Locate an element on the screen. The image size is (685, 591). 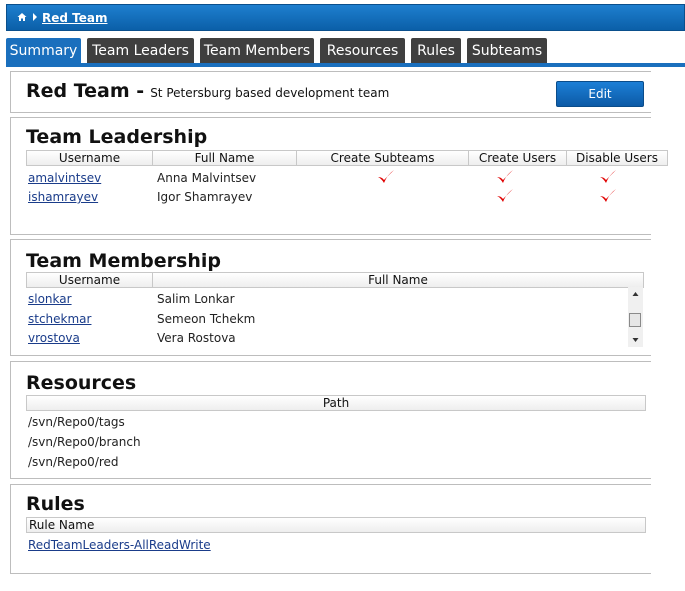
scroll-thumb is located at coordinates (635, 320).